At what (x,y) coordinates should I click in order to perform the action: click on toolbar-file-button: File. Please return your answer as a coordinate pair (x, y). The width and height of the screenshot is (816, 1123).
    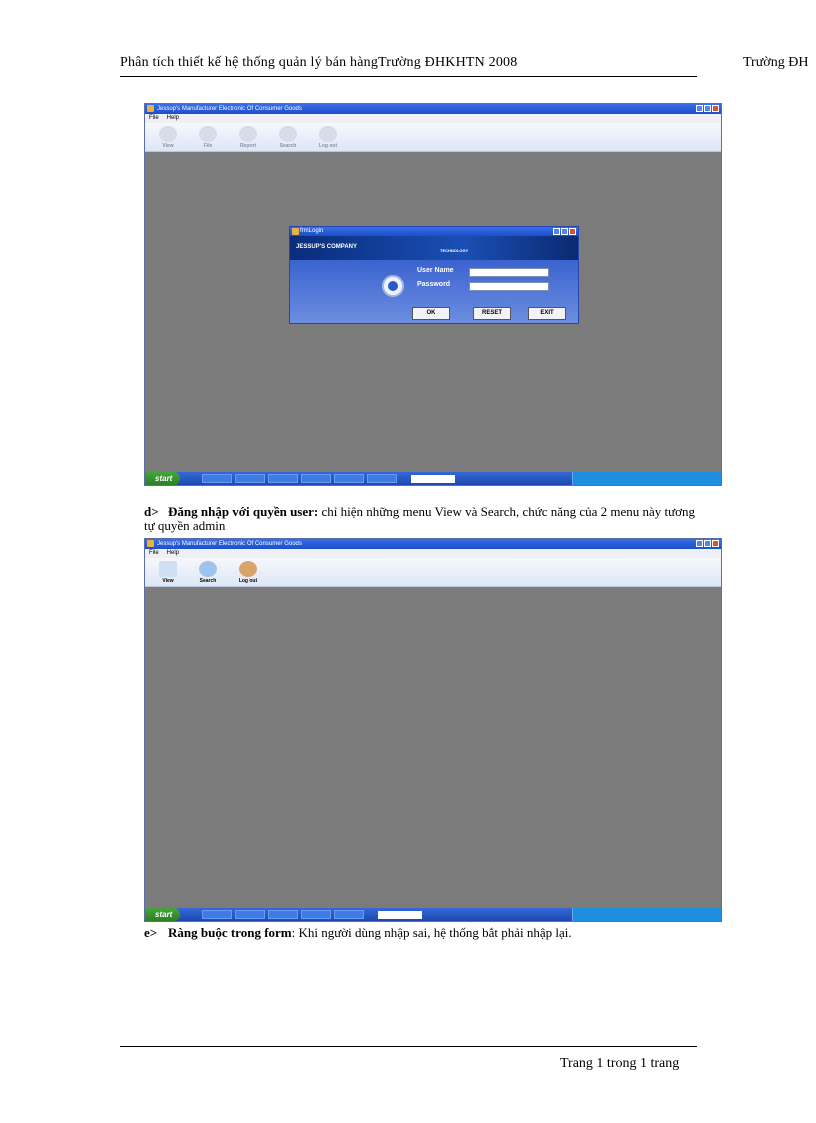
    Looking at the image, I should click on (208, 138).